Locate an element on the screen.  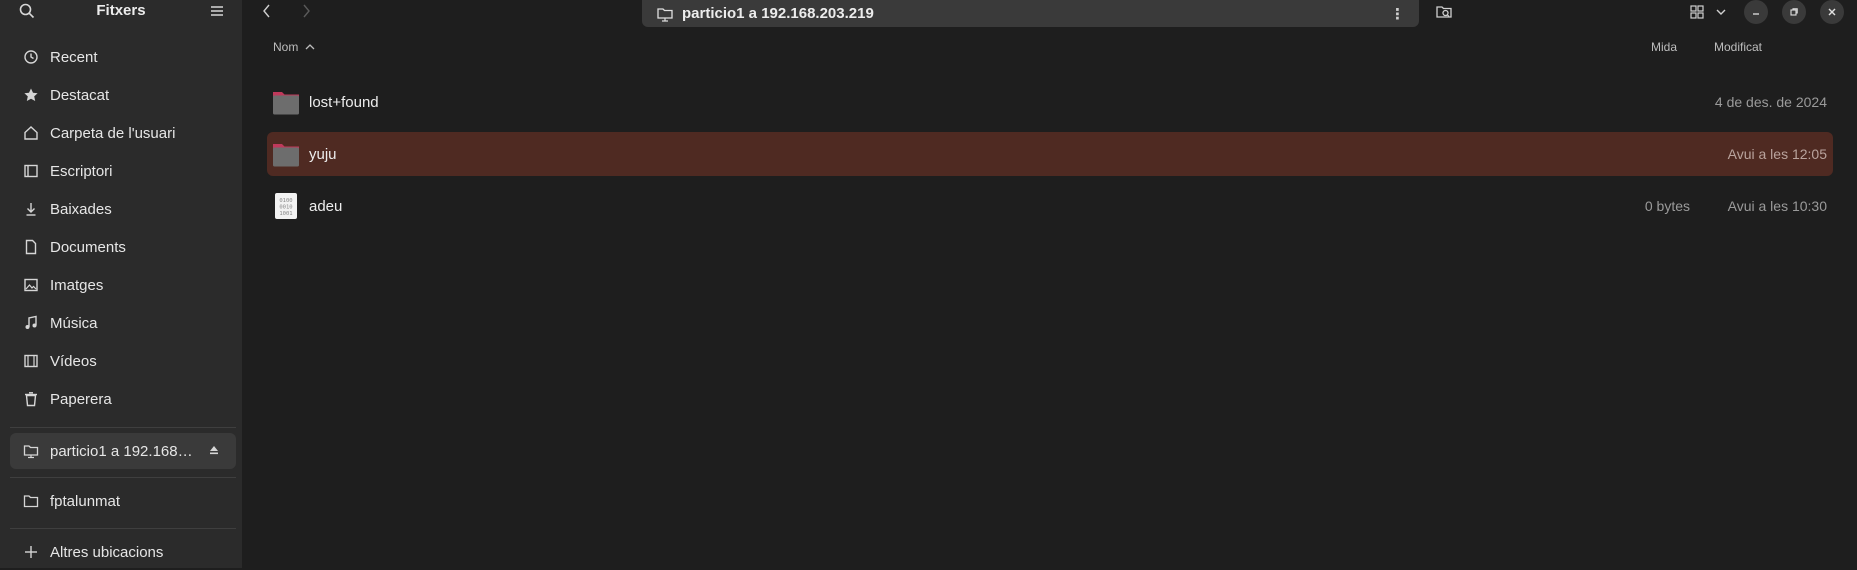
location-bar: particio1 a 192.168.203.219 ⋮ is located at coordinates (1030, 13).